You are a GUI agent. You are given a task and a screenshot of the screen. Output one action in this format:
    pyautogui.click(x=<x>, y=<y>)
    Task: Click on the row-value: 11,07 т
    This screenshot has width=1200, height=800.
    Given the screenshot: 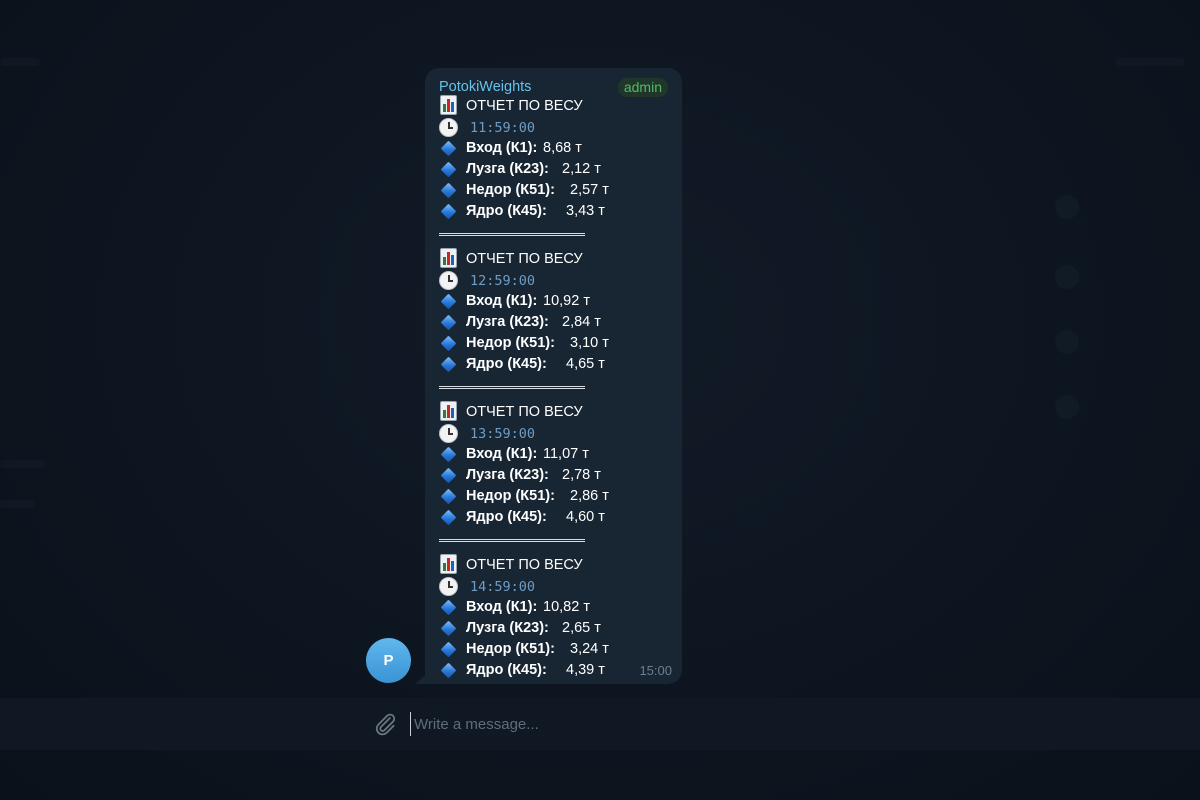 What is the action you would take?
    pyautogui.click(x=566, y=454)
    